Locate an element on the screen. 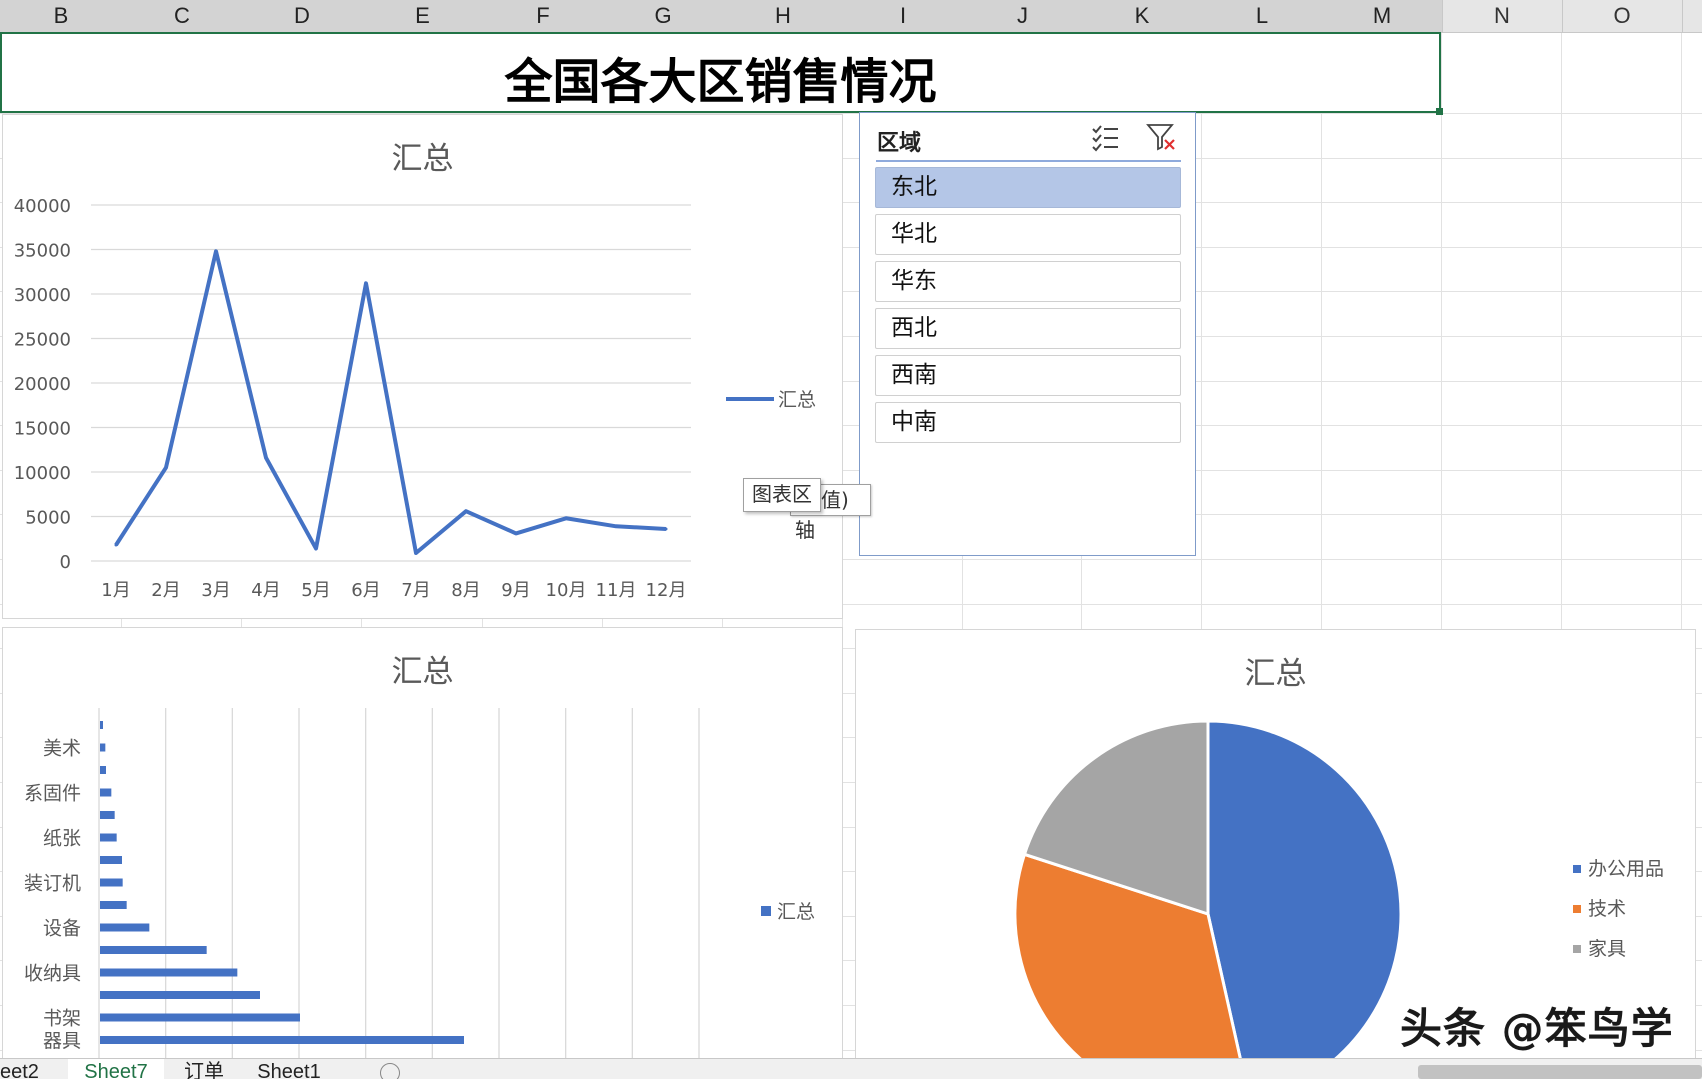 This screenshot has width=1702, height=1079. column-header-b: B is located at coordinates (61, 16).